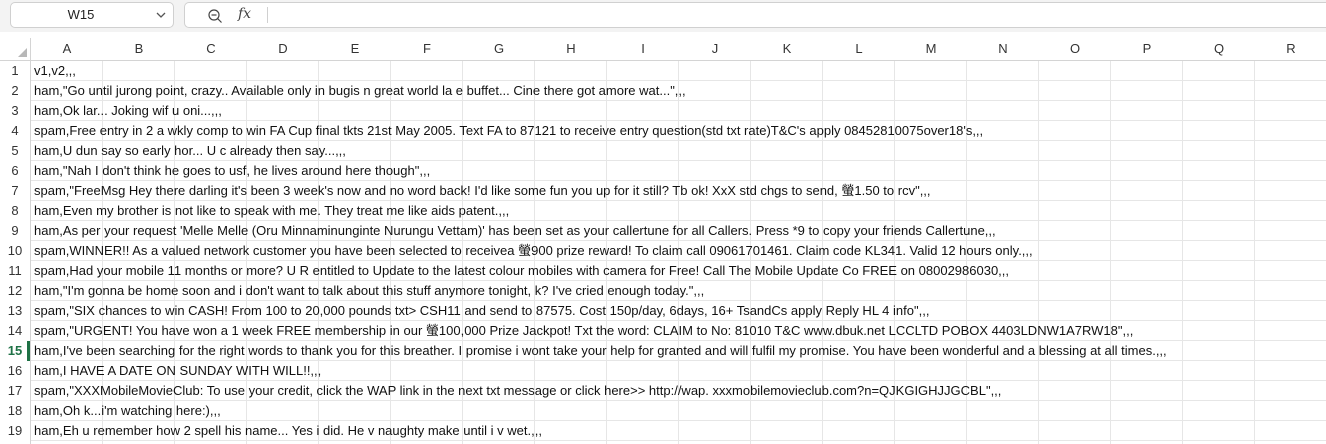 This screenshot has height=444, width=1326. I want to click on formula-bar: W15 fx, so click(663, 16).